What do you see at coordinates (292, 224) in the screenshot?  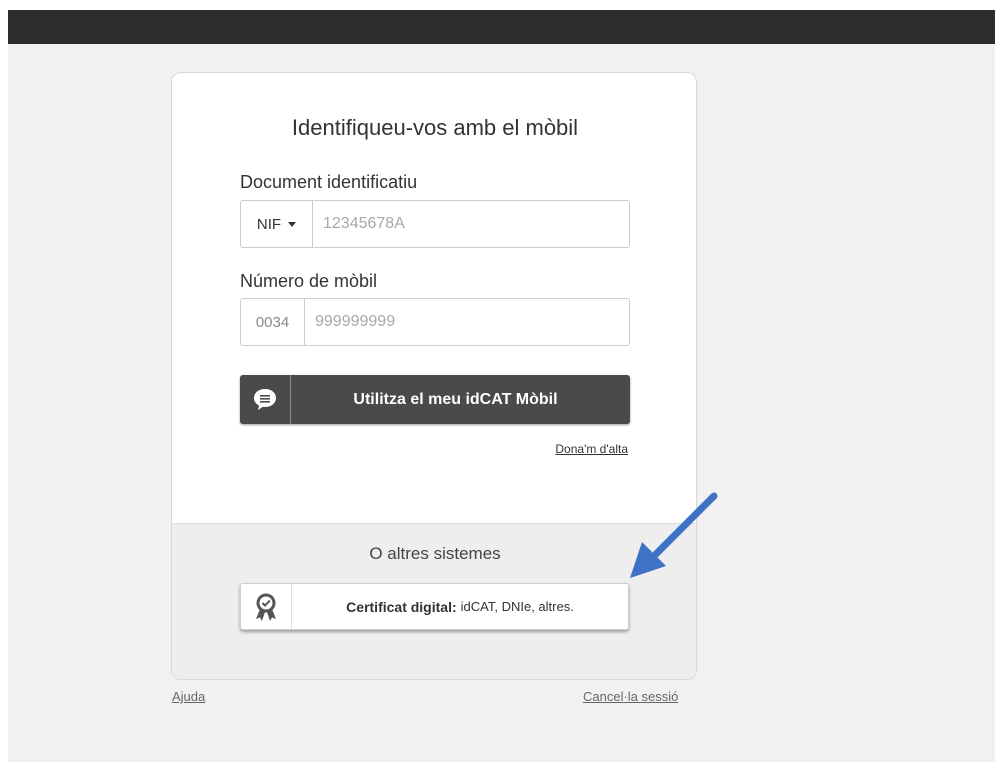 I see `caret-down-icon` at bounding box center [292, 224].